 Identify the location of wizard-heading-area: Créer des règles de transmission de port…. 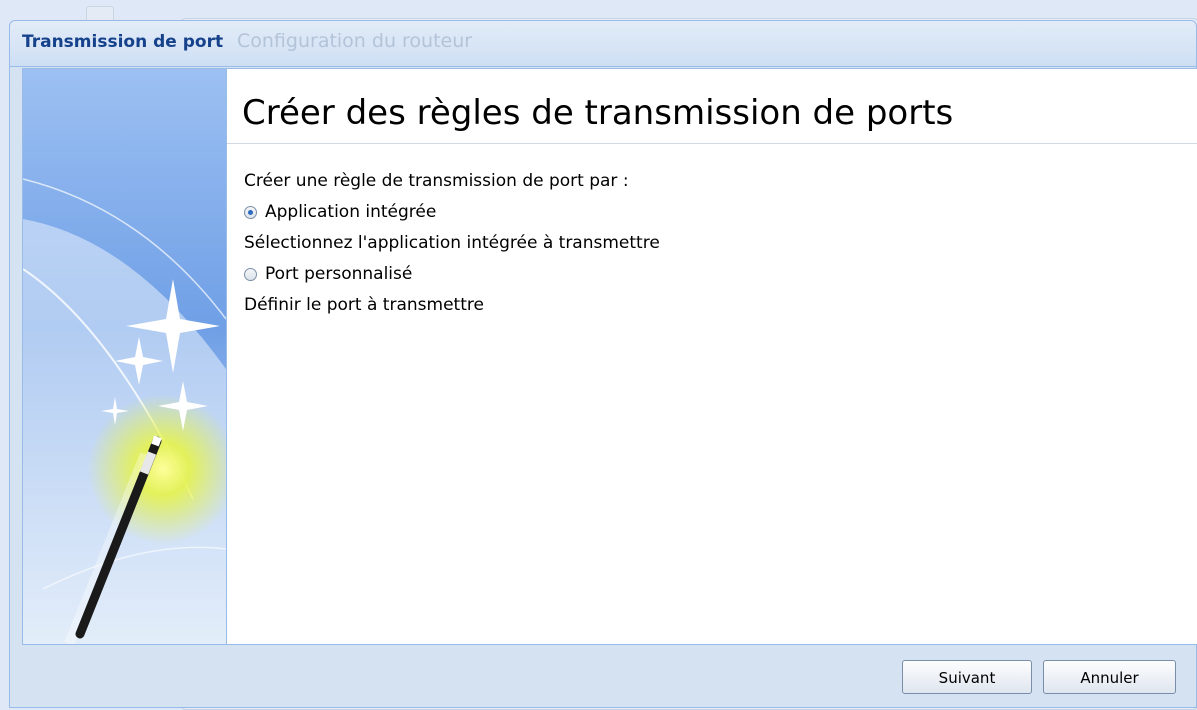
(712, 106).